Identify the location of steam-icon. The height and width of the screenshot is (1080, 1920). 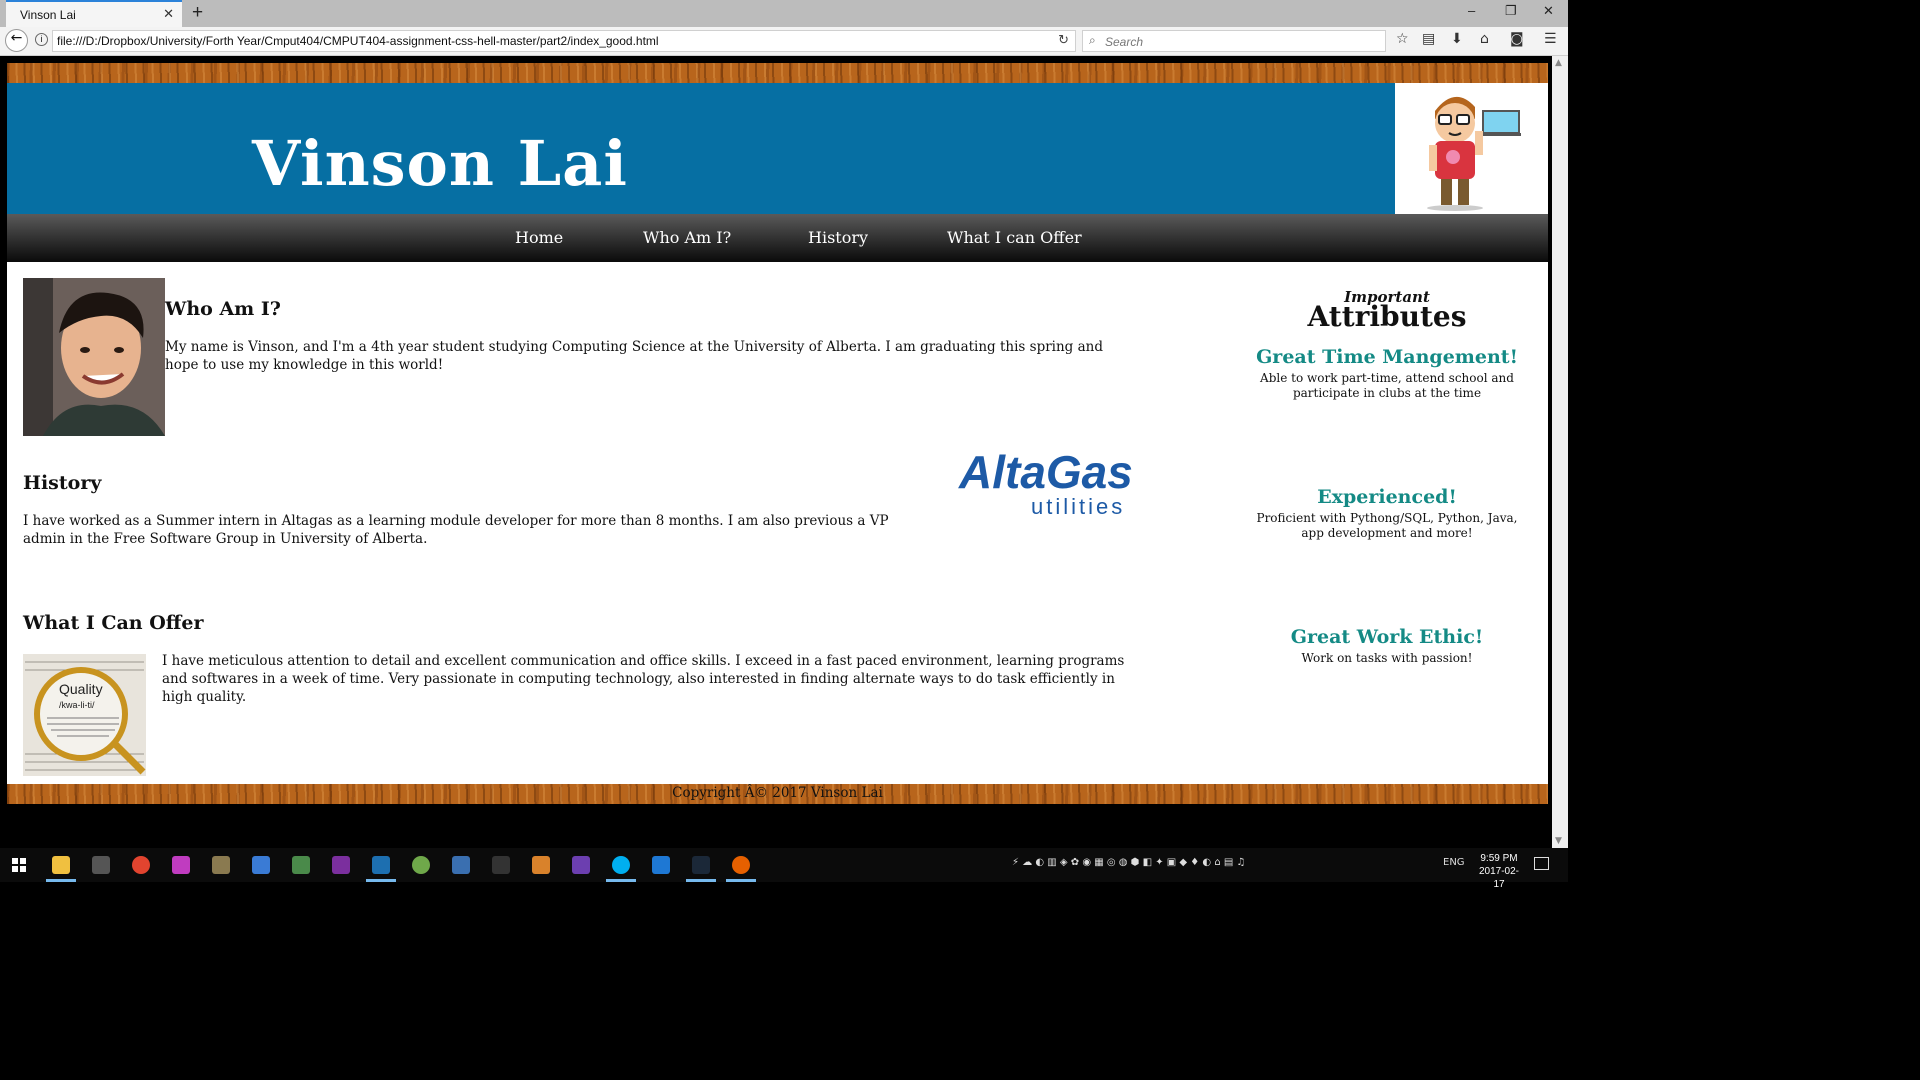
(701, 865).